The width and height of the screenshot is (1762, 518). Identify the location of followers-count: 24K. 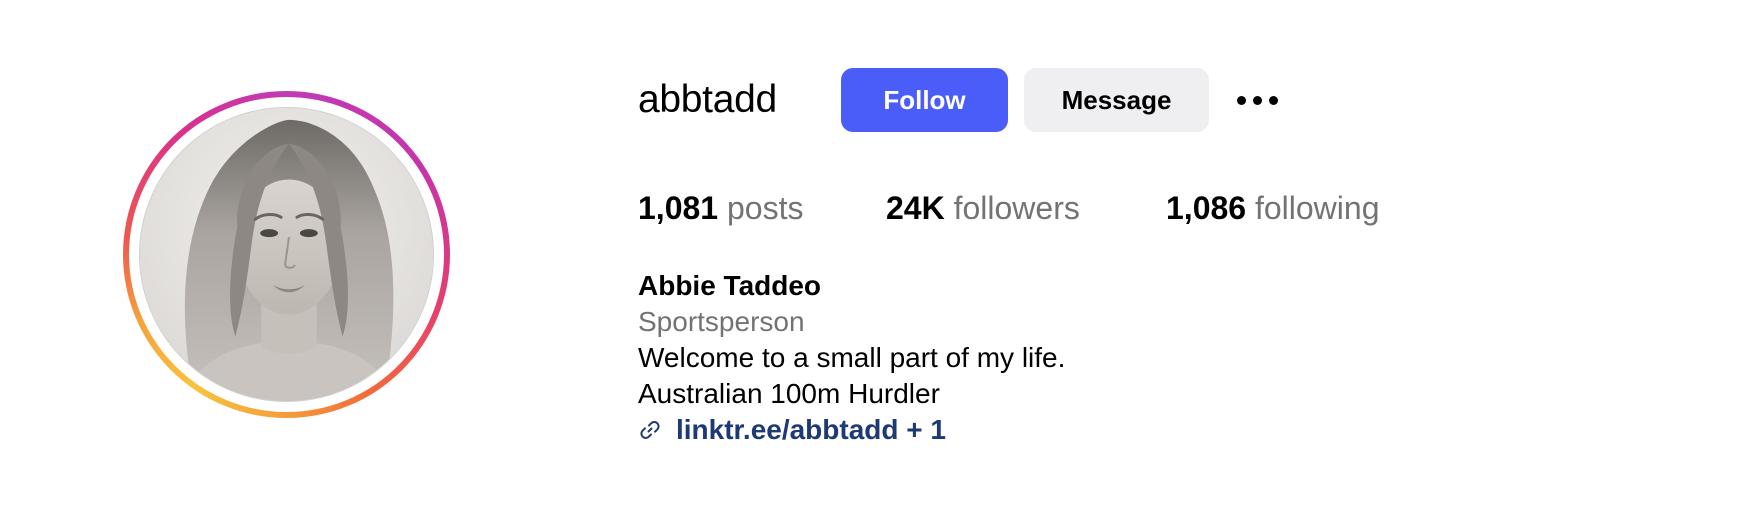
(915, 208).